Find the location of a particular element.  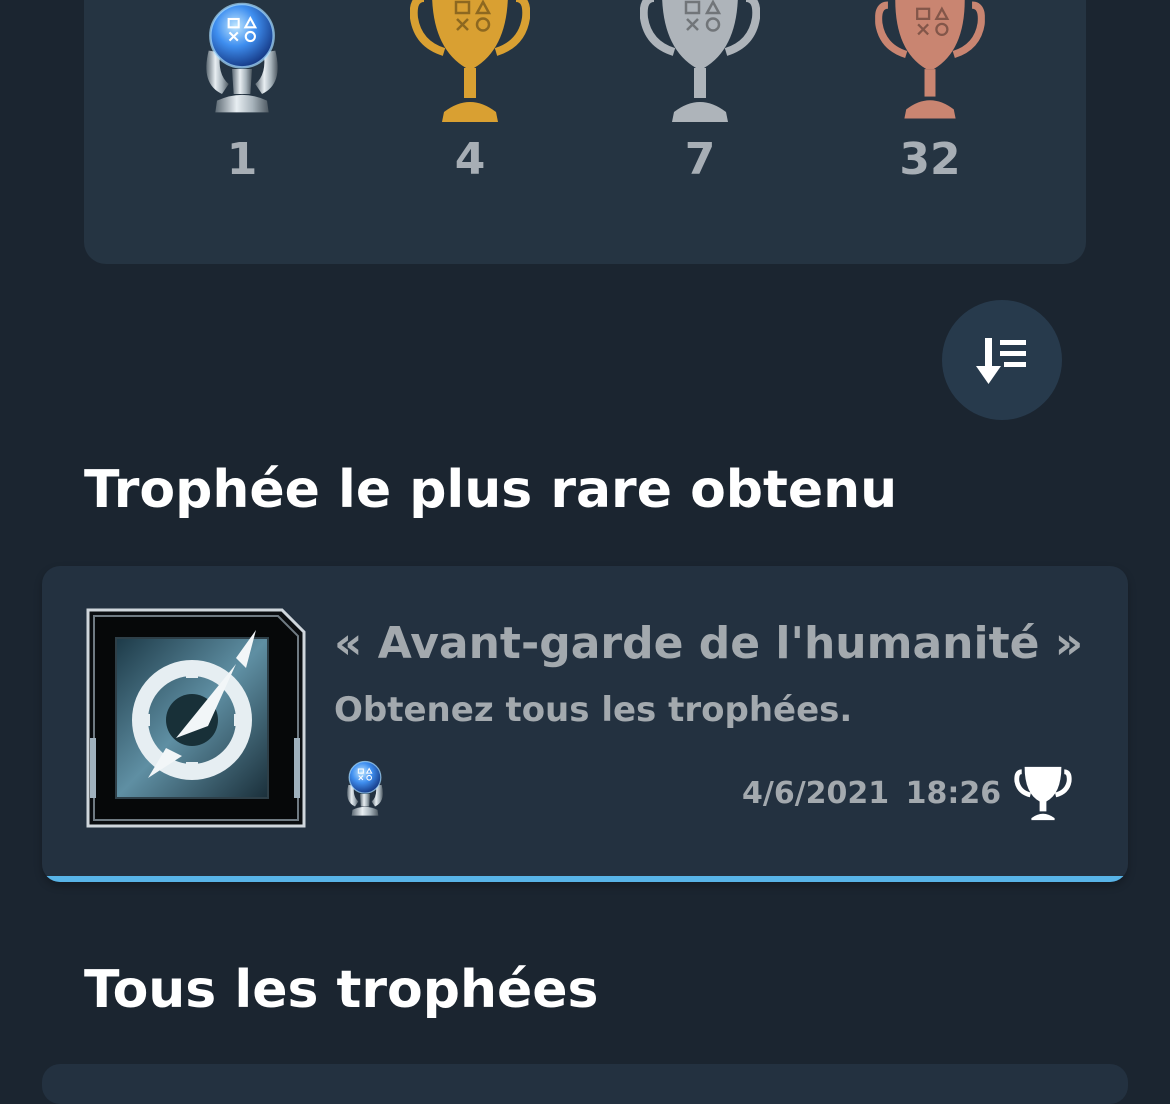

earned-datetime: 4/6/2021 18:26 is located at coordinates (871, 793).